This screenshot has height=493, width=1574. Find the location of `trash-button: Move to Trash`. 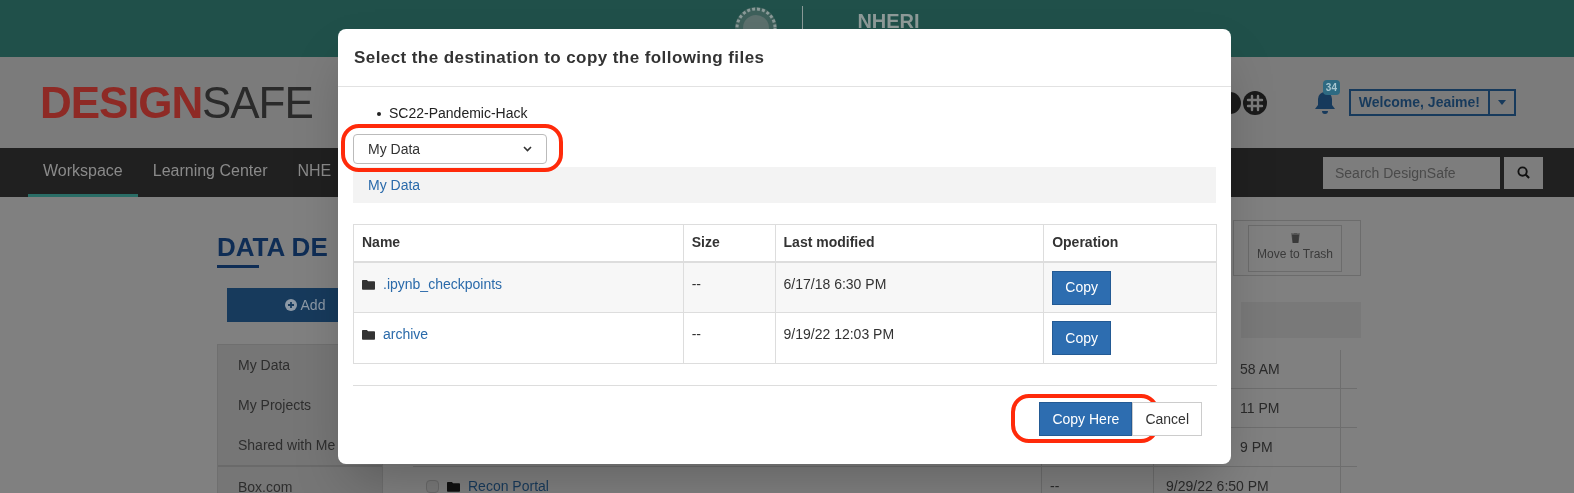

trash-button: Move to Trash is located at coordinates (1295, 248).